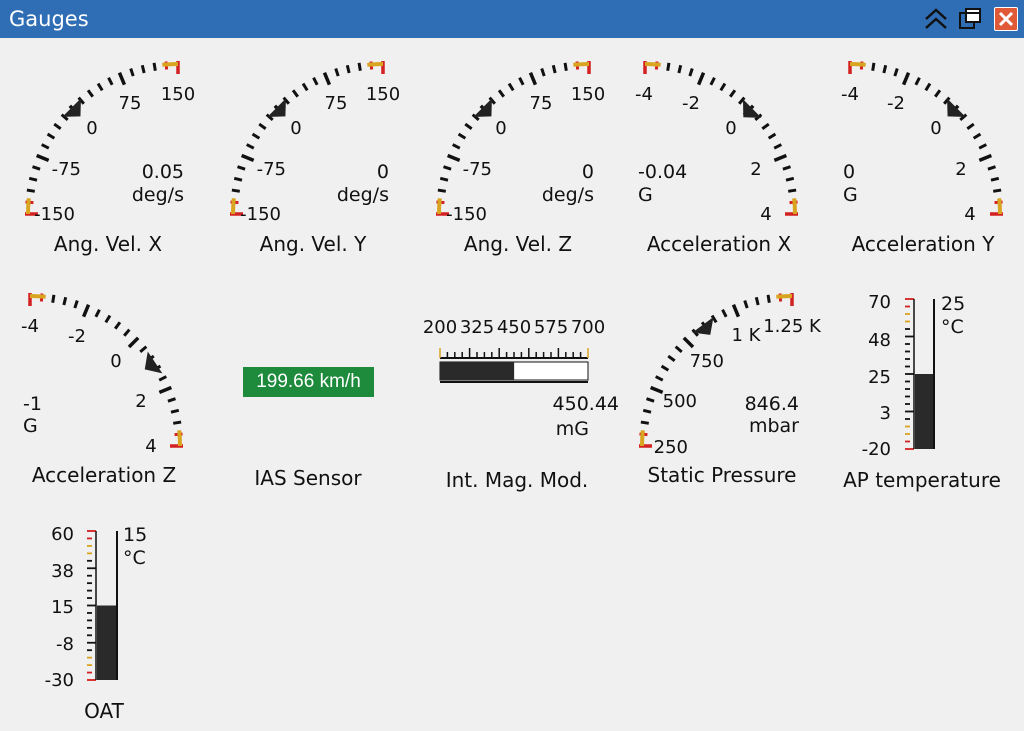 The width and height of the screenshot is (1024, 731). Describe the element at coordinates (792, 326) in the screenshot. I see `tick-label: 1.25 K` at that location.